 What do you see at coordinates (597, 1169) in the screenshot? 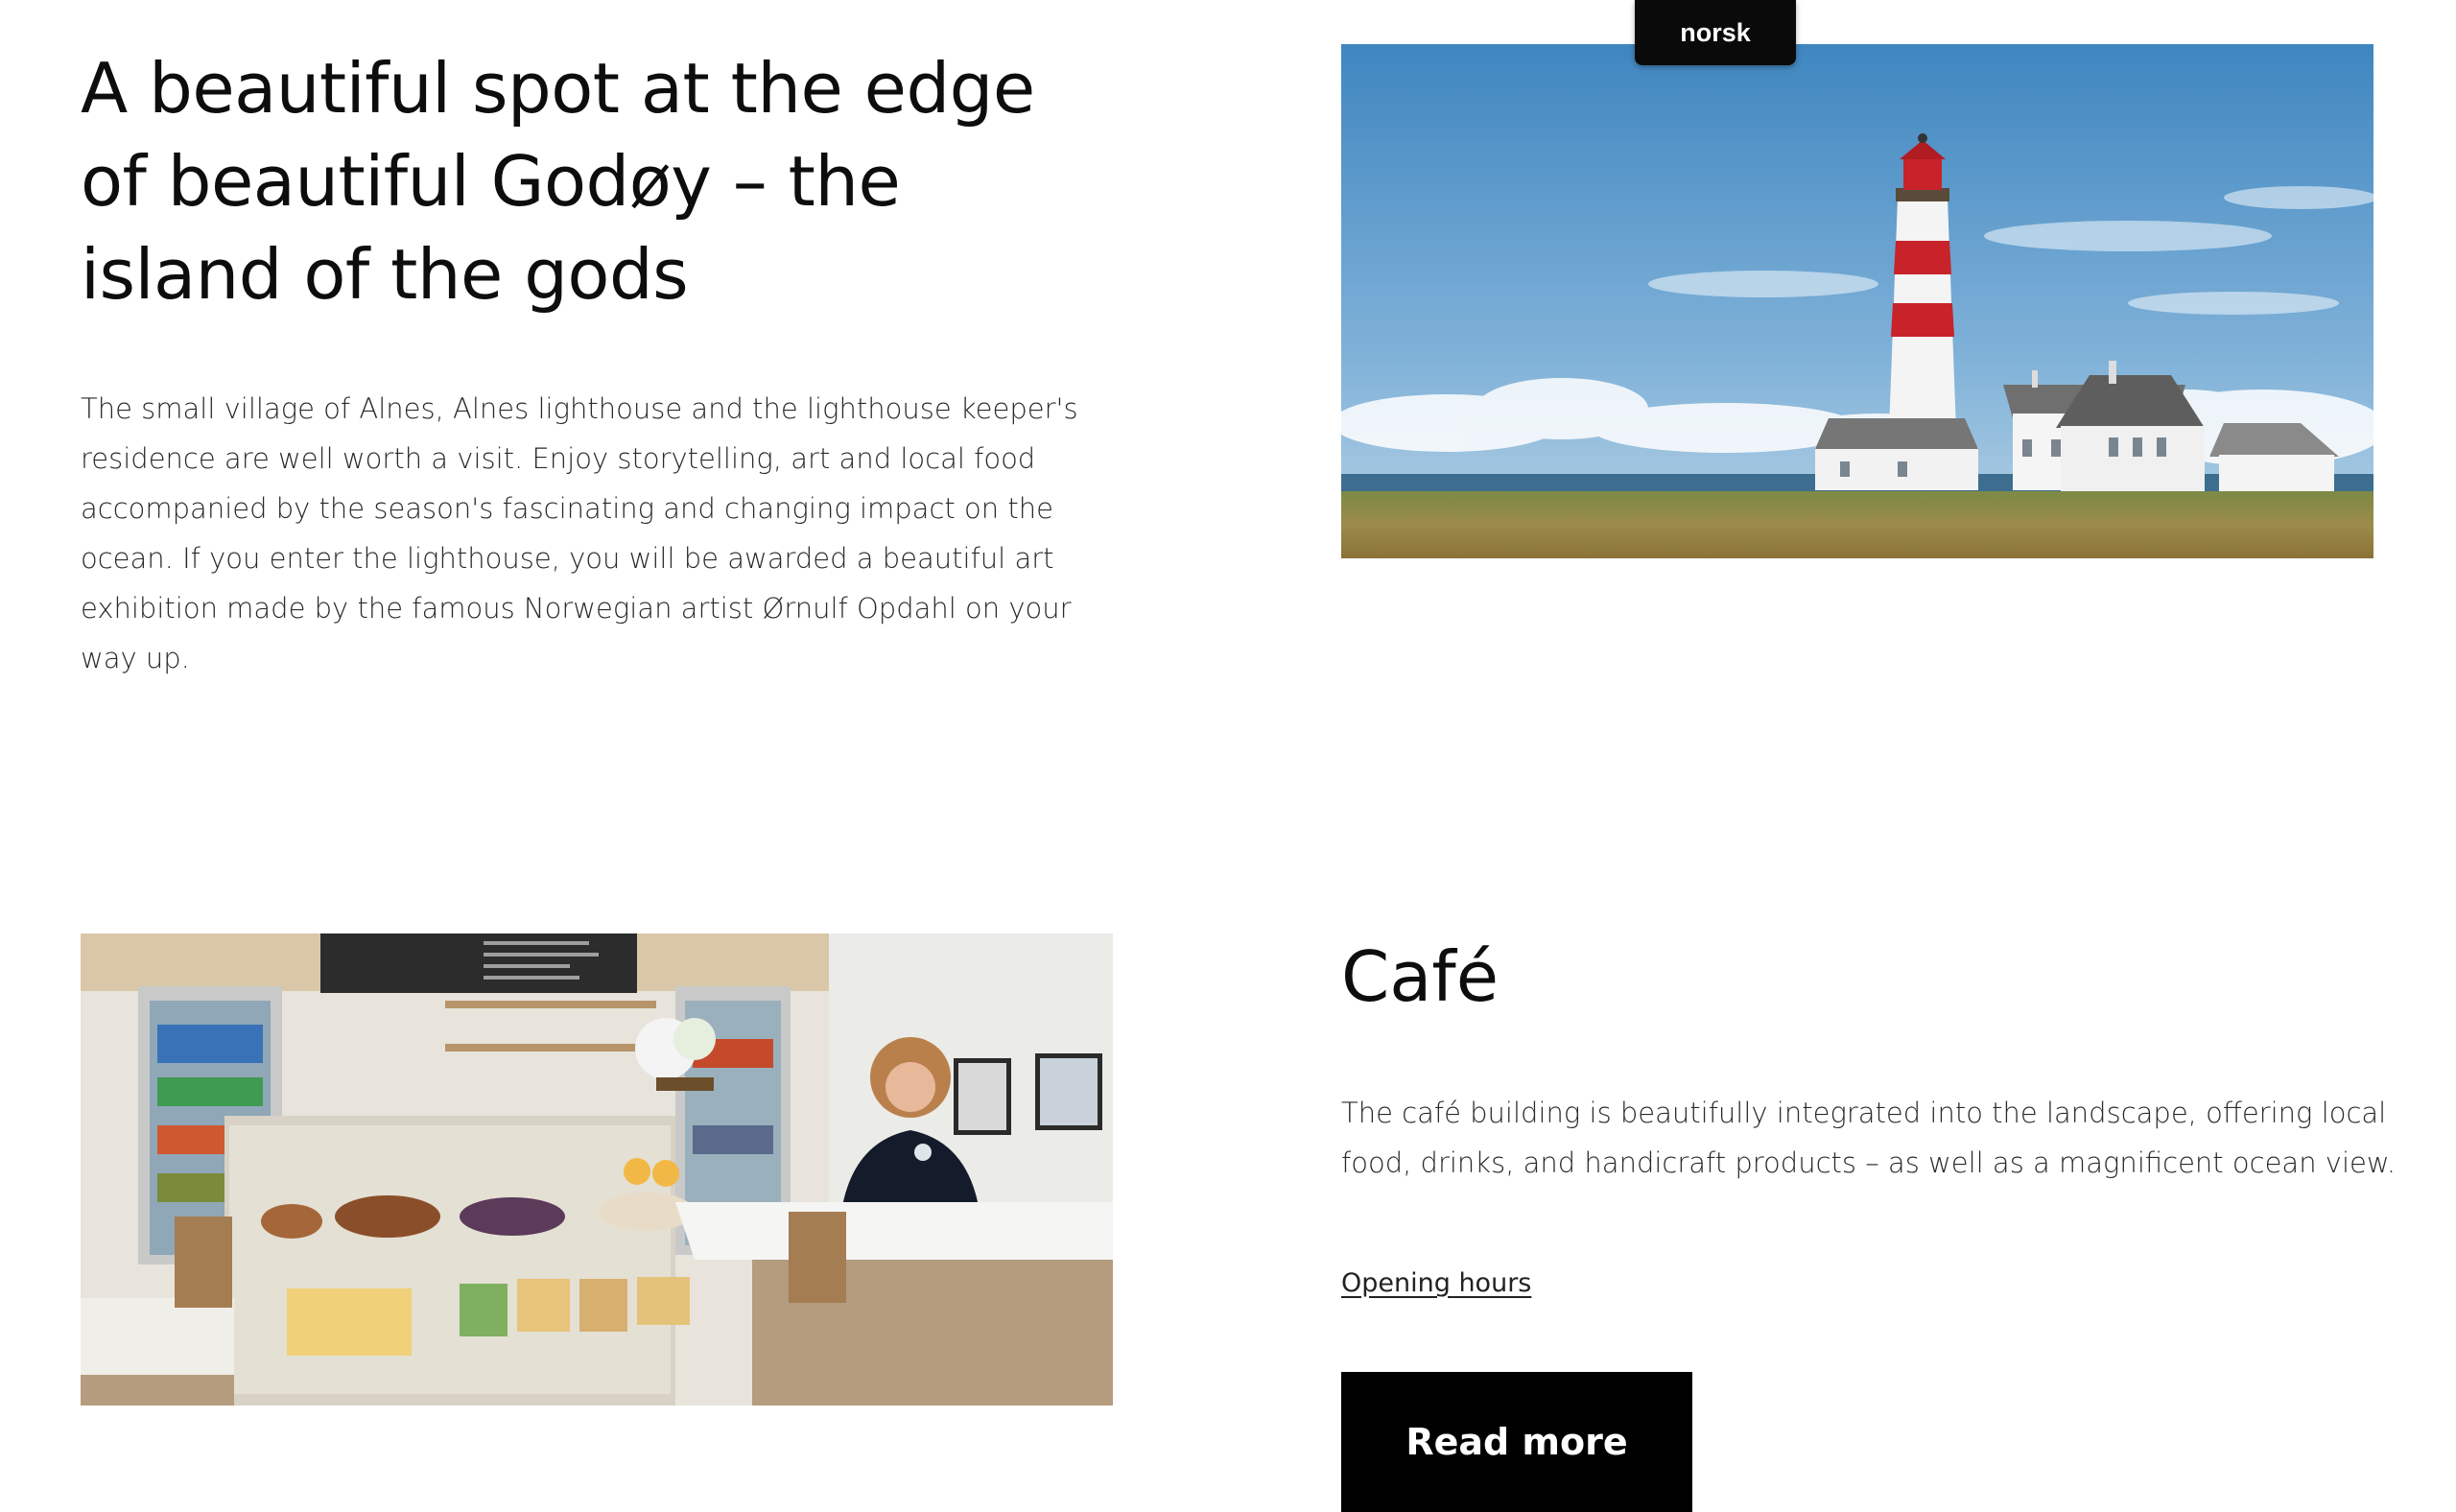
I see `cafe-photo` at bounding box center [597, 1169].